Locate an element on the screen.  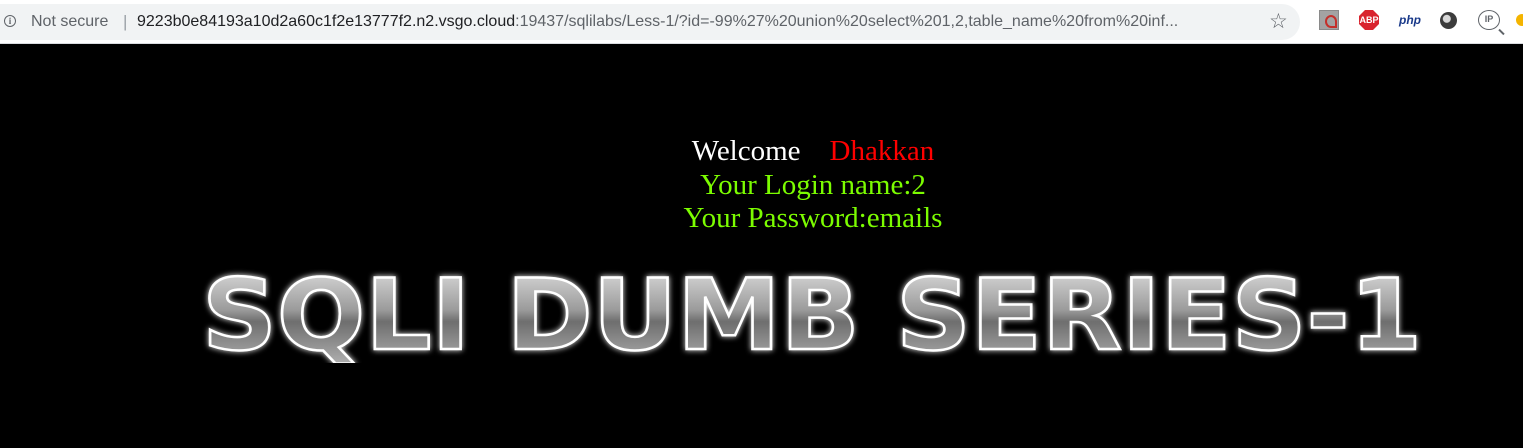
star-icon: ☆ is located at coordinates (1278, 22).